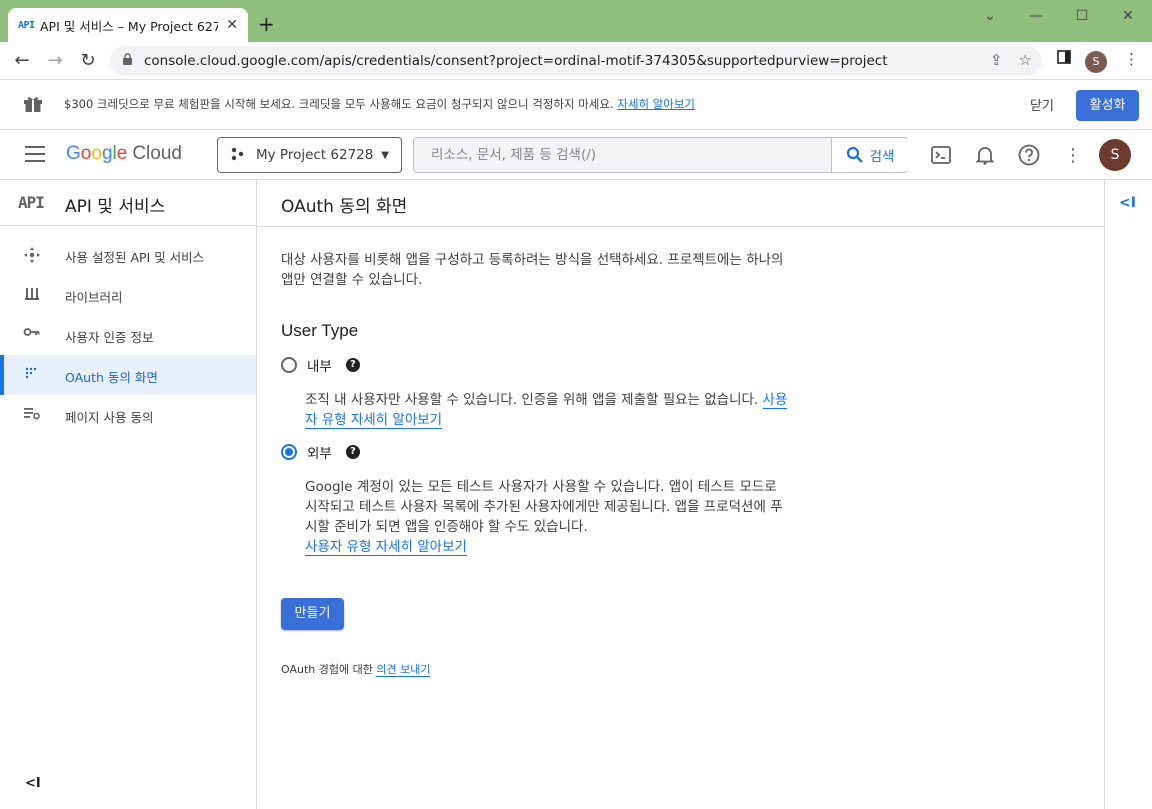 The width and height of the screenshot is (1152, 809). What do you see at coordinates (32, 415) in the screenshot?
I see `agreement-icon` at bounding box center [32, 415].